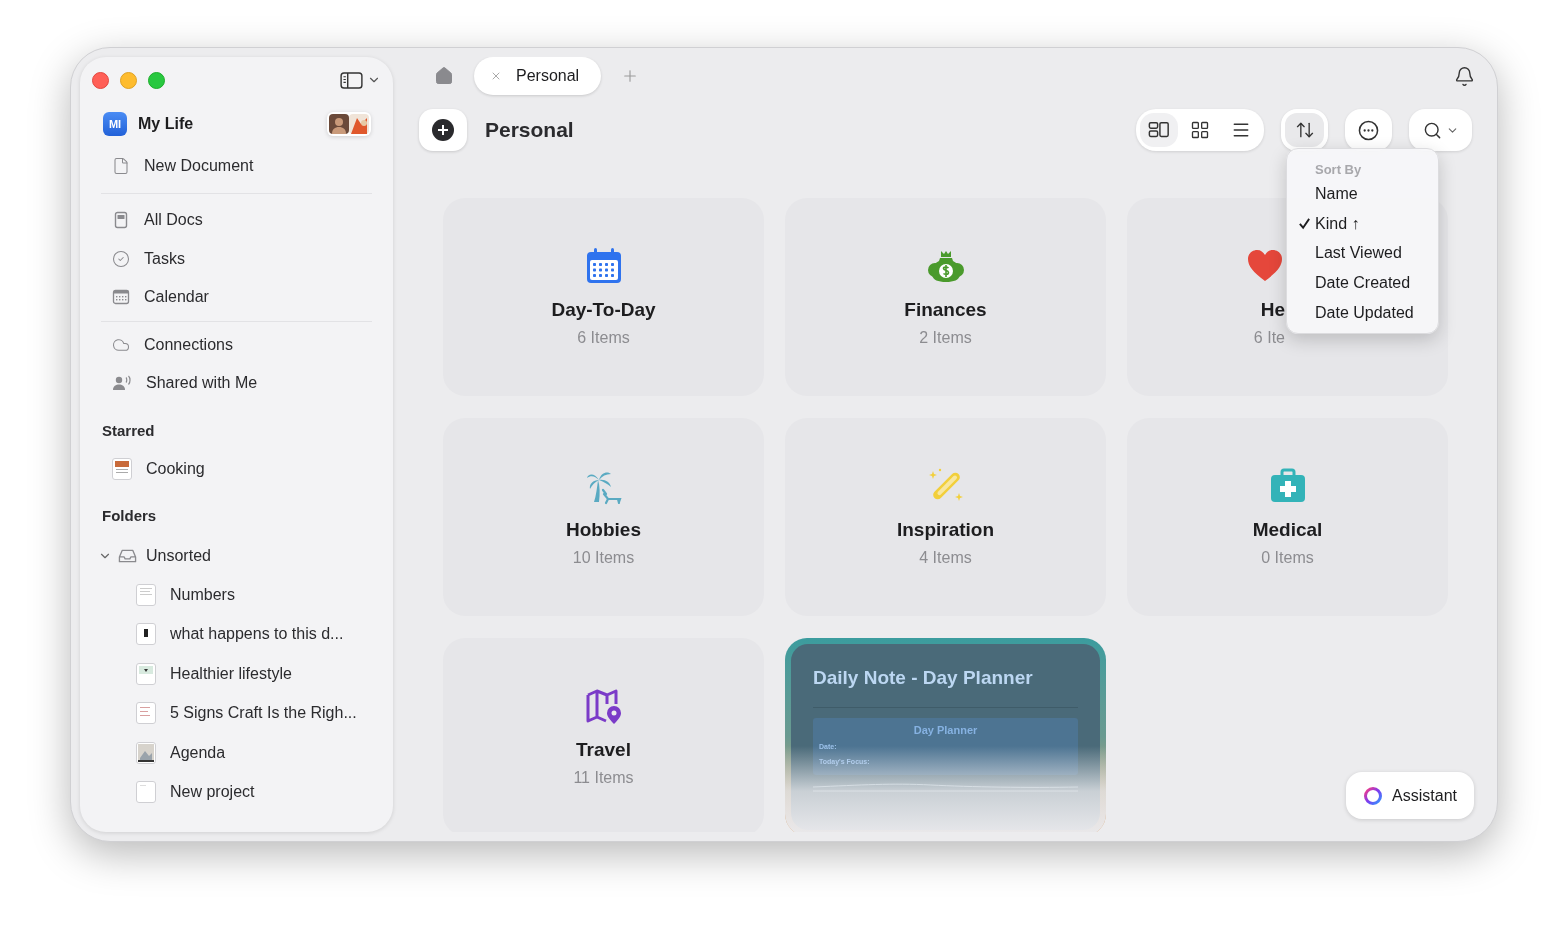 This screenshot has height=934, width=1568. Describe the element at coordinates (603, 310) in the screenshot. I see `folder-title: Day-To-Day` at that location.